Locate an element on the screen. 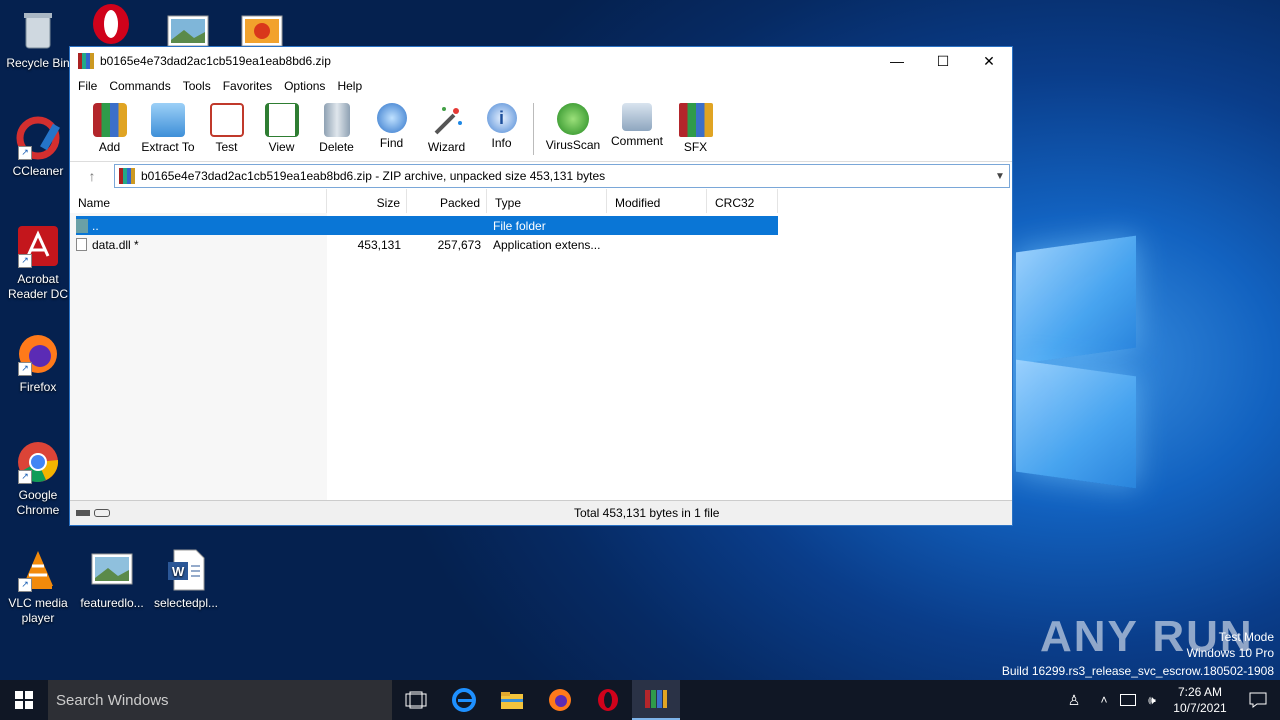 The width and height of the screenshot is (1280, 720). desktop-icon-recycle-bin: Recycle Bin is located at coordinates (38, 39).